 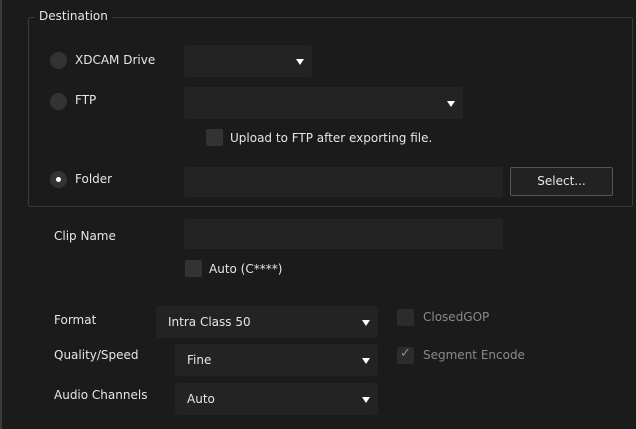 I want to click on xdcam-drive-label: XDCAM Drive, so click(x=115, y=60).